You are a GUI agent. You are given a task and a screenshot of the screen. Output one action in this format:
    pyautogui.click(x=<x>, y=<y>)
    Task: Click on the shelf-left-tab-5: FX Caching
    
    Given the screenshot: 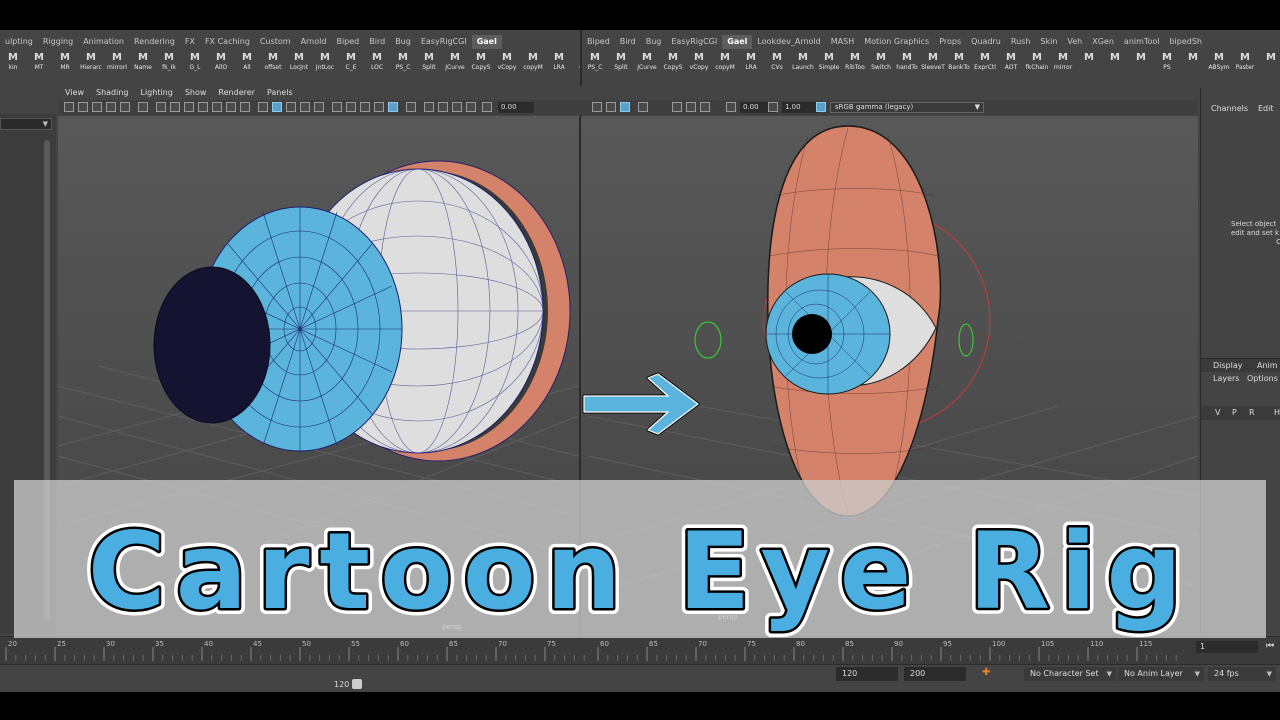 What is the action you would take?
    pyautogui.click(x=227, y=42)
    